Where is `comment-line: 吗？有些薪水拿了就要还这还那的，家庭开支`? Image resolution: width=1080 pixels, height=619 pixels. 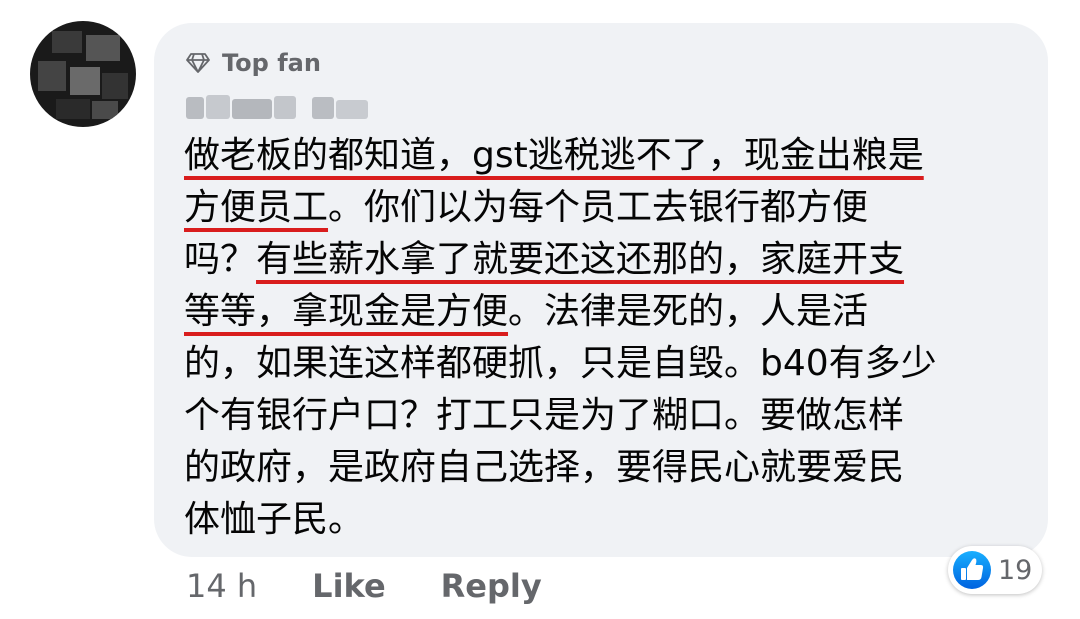
comment-line: 吗？有些薪水拿了就要还这还那的，家庭开支 is located at coordinates (604, 260).